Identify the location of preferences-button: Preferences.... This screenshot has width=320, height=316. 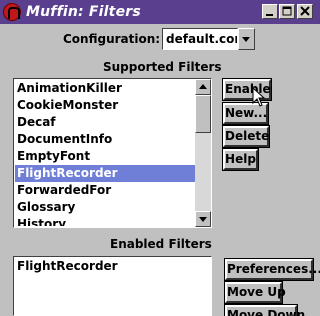
(272, 269).